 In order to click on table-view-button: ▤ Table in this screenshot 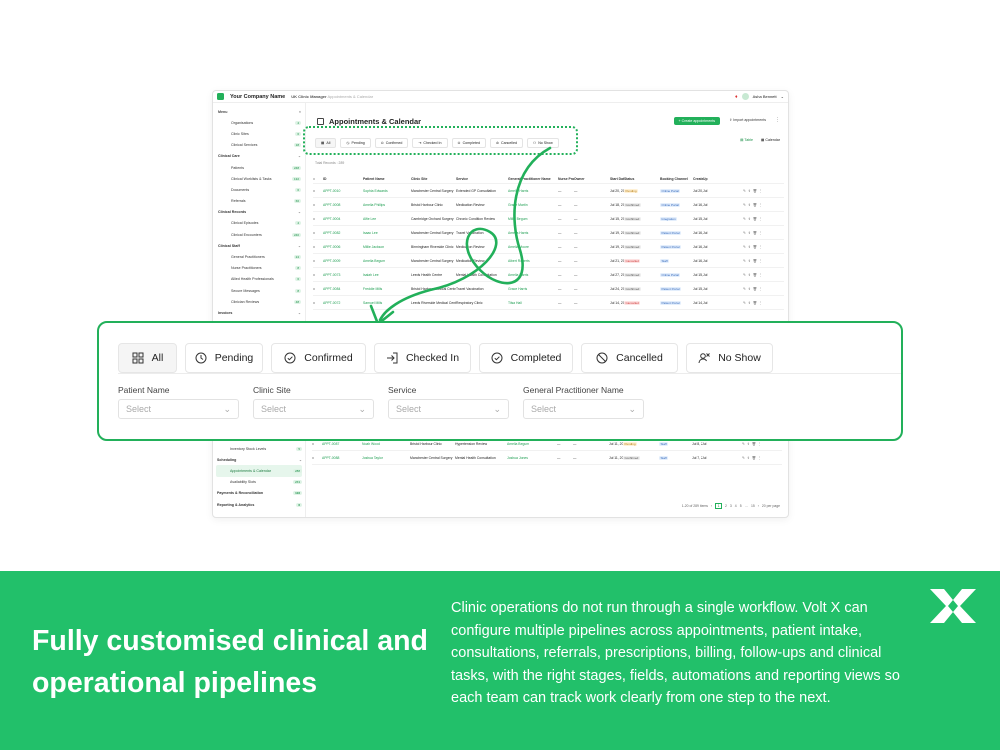, I will do `click(746, 140)`.